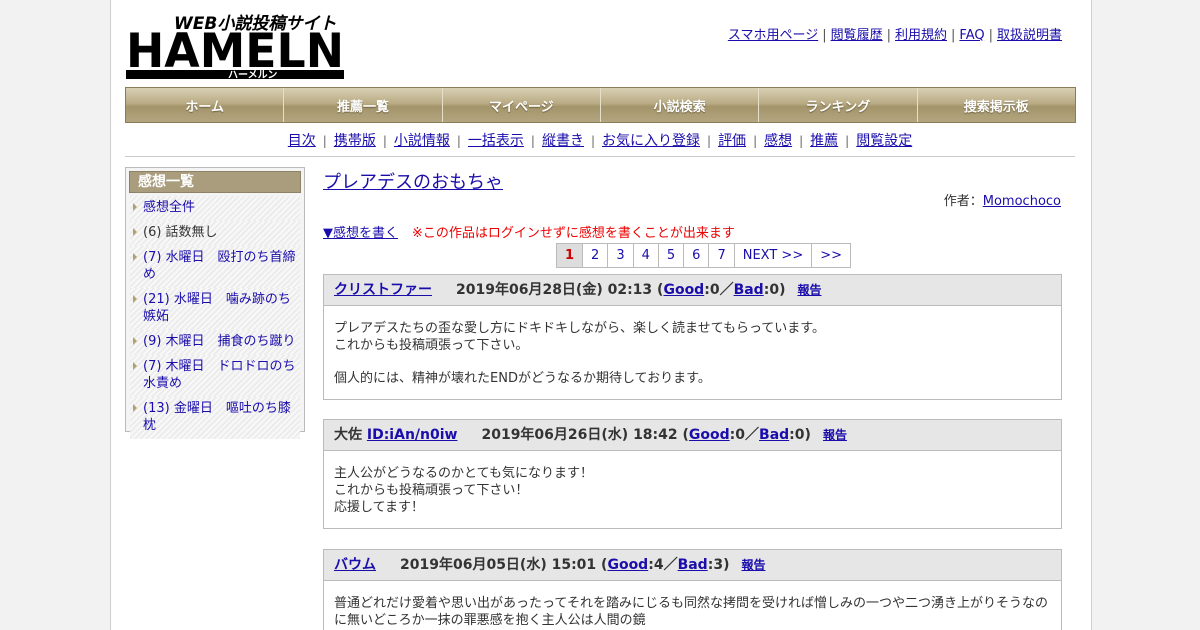 This screenshot has width=1200, height=630. I want to click on sidebar-item: (7) 水曜日 殴打のち首締め, so click(215, 267).